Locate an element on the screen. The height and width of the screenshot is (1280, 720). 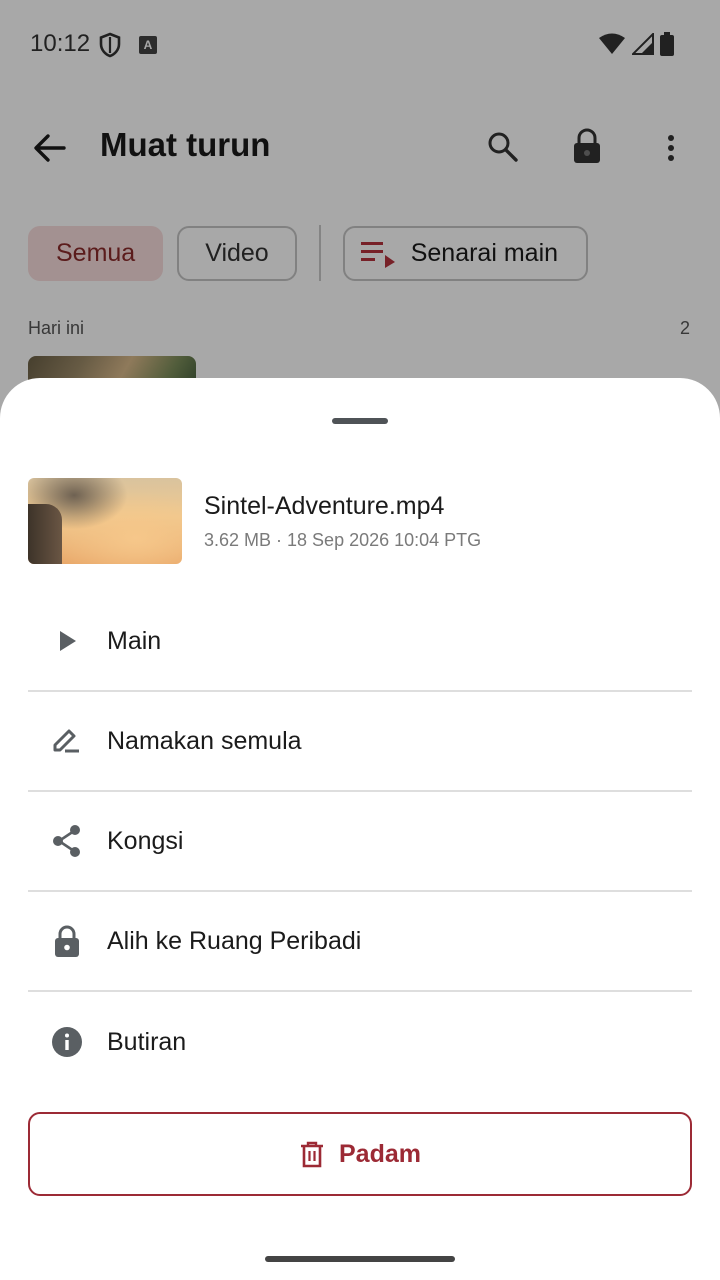
action-move-private: Alih ke Ruang Peribadi is located at coordinates (360, 942).